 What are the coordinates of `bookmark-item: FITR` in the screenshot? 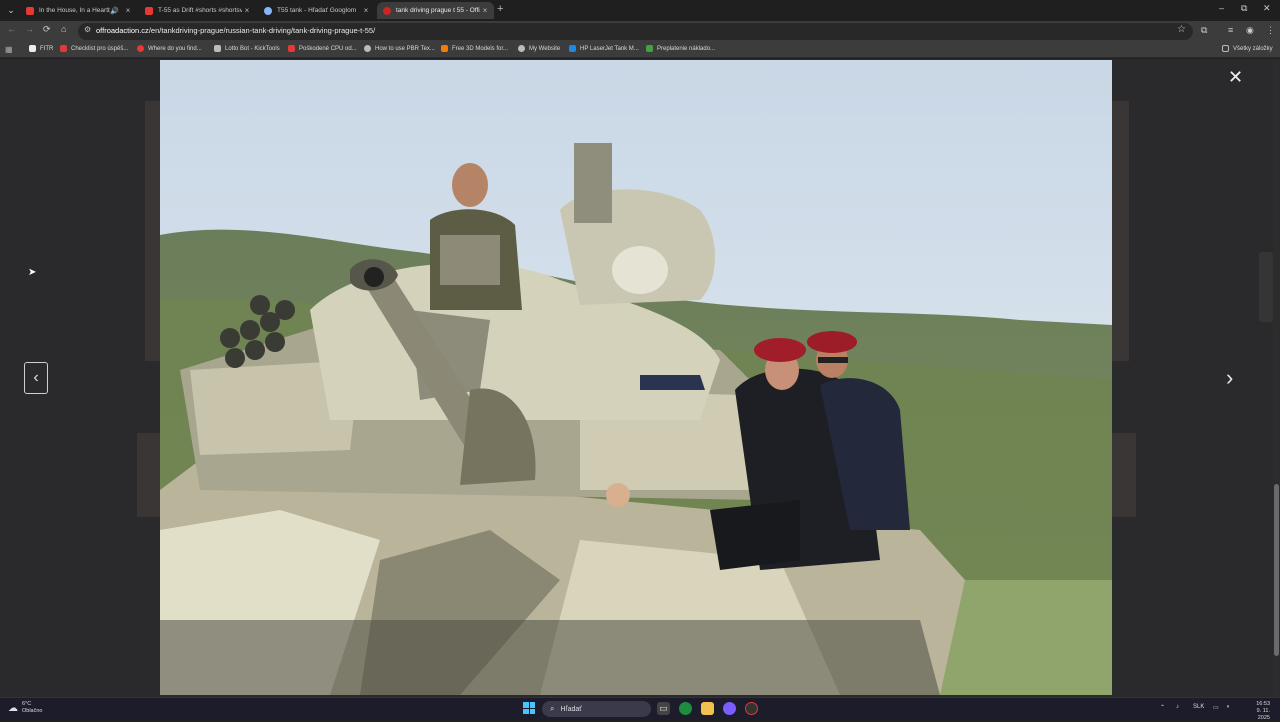 It's located at (41, 48).